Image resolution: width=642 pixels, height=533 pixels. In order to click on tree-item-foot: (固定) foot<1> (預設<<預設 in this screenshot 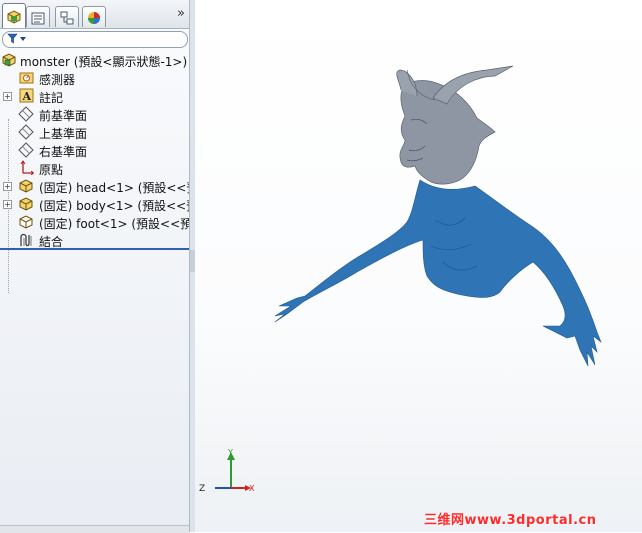, I will do `click(102, 222)`.